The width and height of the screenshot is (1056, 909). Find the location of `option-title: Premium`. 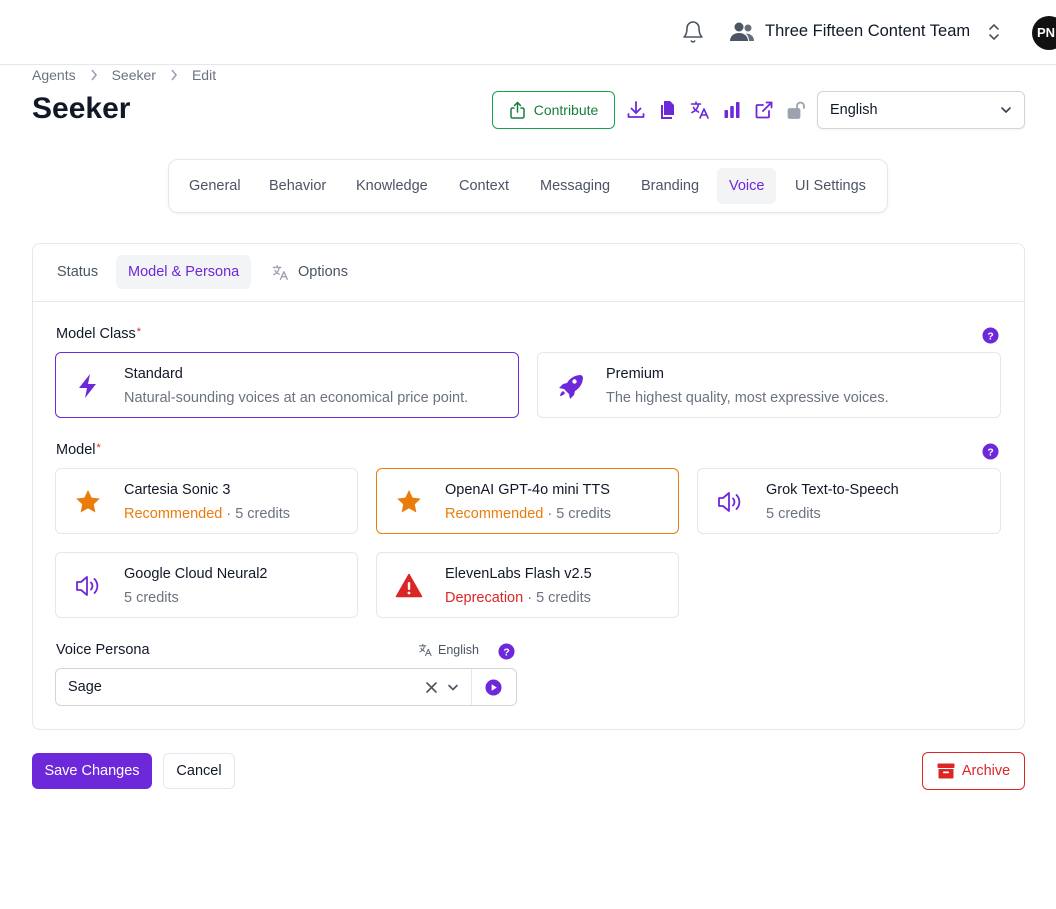

option-title: Premium is located at coordinates (635, 374).